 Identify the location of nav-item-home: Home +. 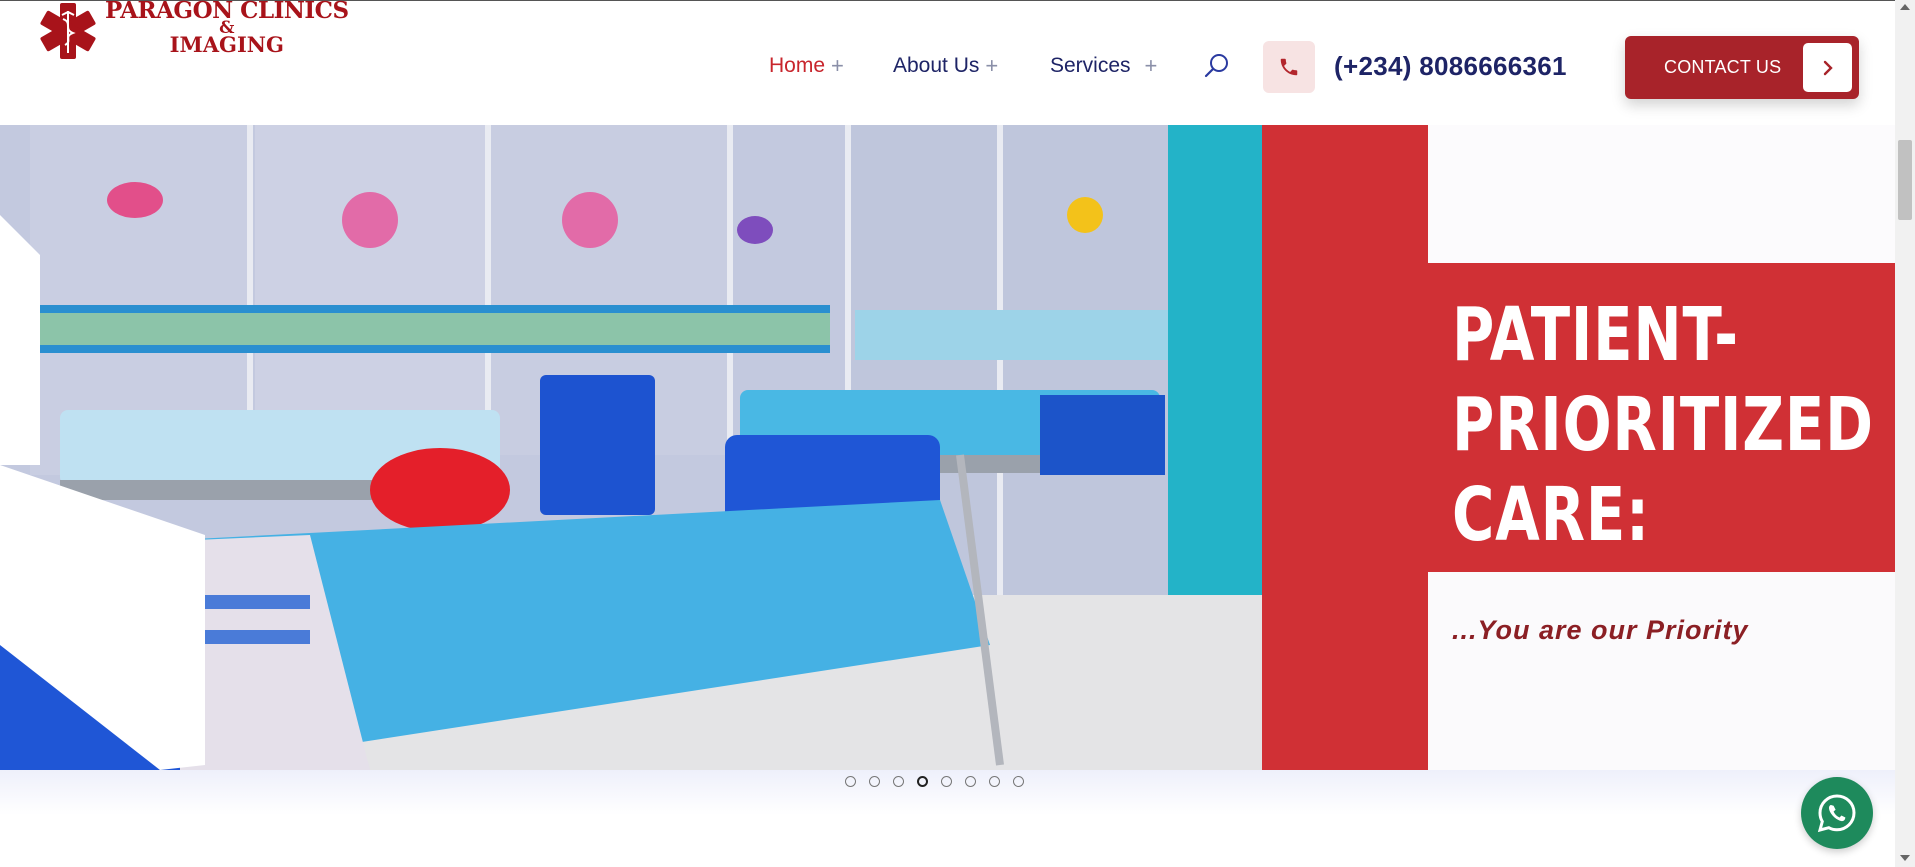
(806, 66).